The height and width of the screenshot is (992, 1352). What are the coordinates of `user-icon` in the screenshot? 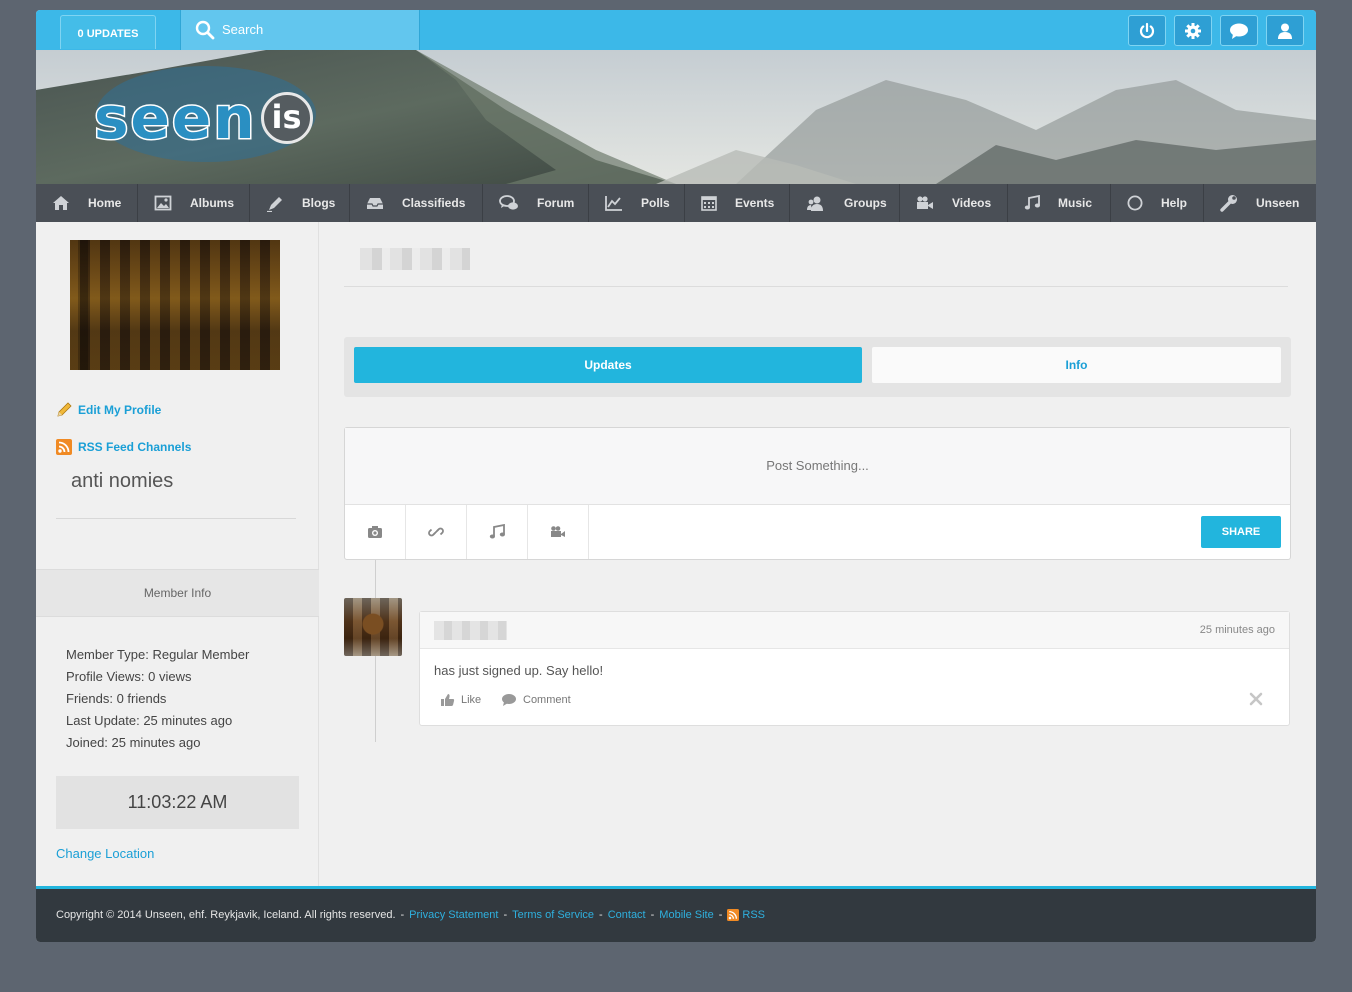 It's located at (1285, 31).